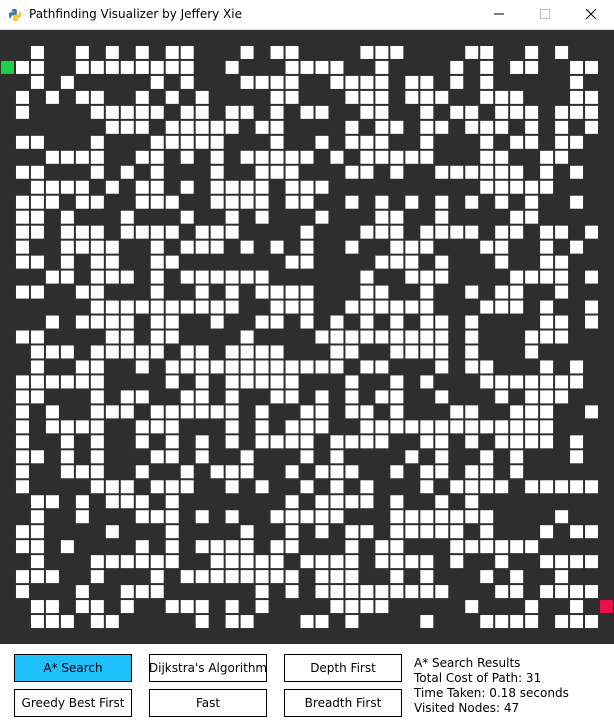 Image resolution: width=614 pixels, height=728 pixels. Describe the element at coordinates (73, 668) in the screenshot. I see `astar-search-button: A* Search` at that location.